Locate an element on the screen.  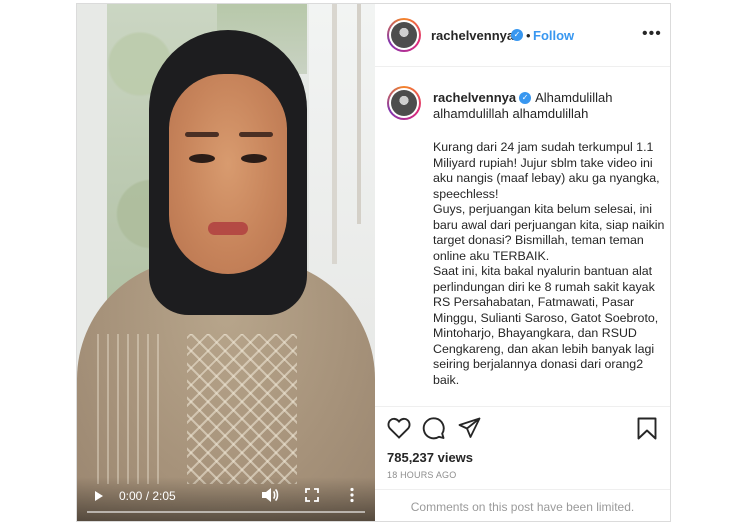
video-controls: 0:00 / 2:05 is located at coordinates (226, 499).